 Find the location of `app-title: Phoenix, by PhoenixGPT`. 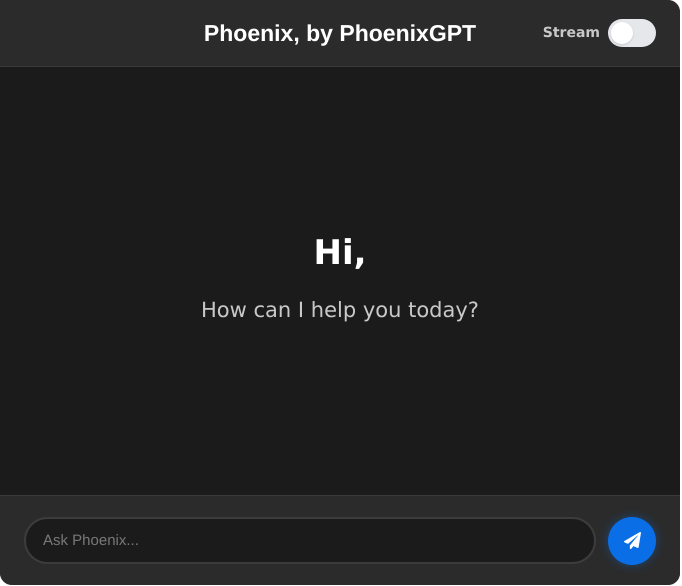

app-title: Phoenix, by PhoenixGPT is located at coordinates (340, 33).